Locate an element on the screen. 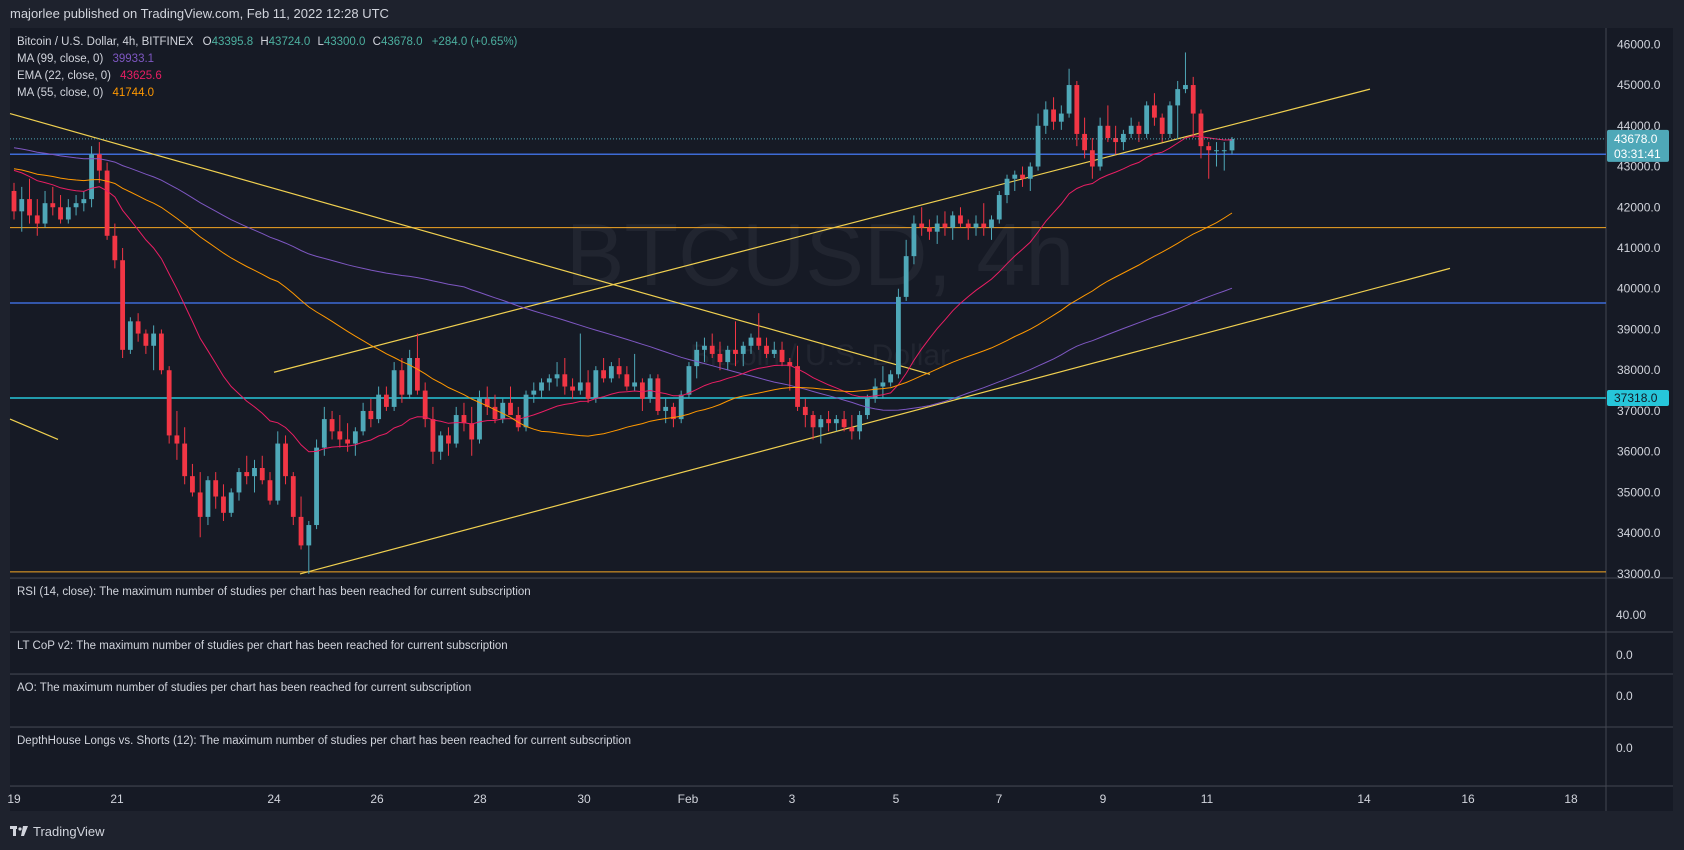 The height and width of the screenshot is (850, 1684). indicator-label: MA (55, close, 0) is located at coordinates (60, 93).